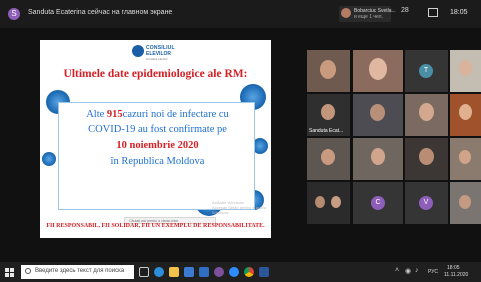 The width and height of the screenshot is (481, 282). Describe the element at coordinates (249, 272) in the screenshot. I see `chrome-icon` at that location.